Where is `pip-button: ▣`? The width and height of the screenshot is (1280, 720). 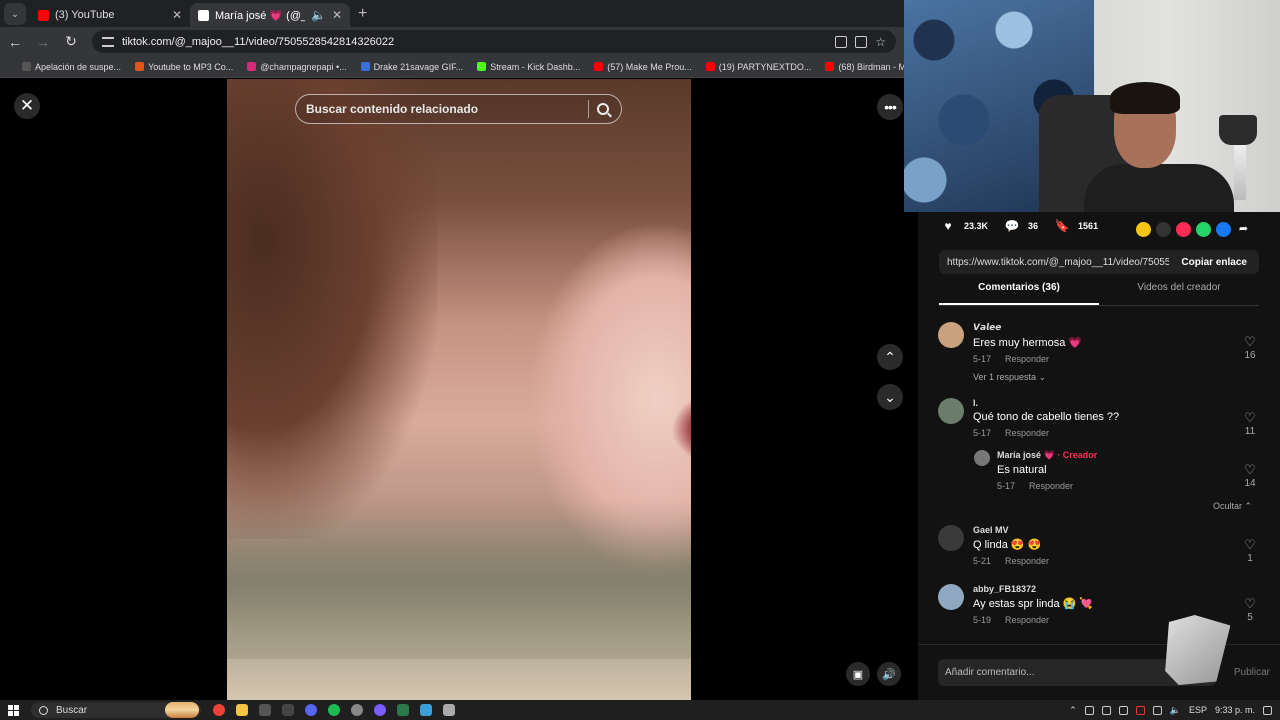
pip-button: ▣ is located at coordinates (858, 674).